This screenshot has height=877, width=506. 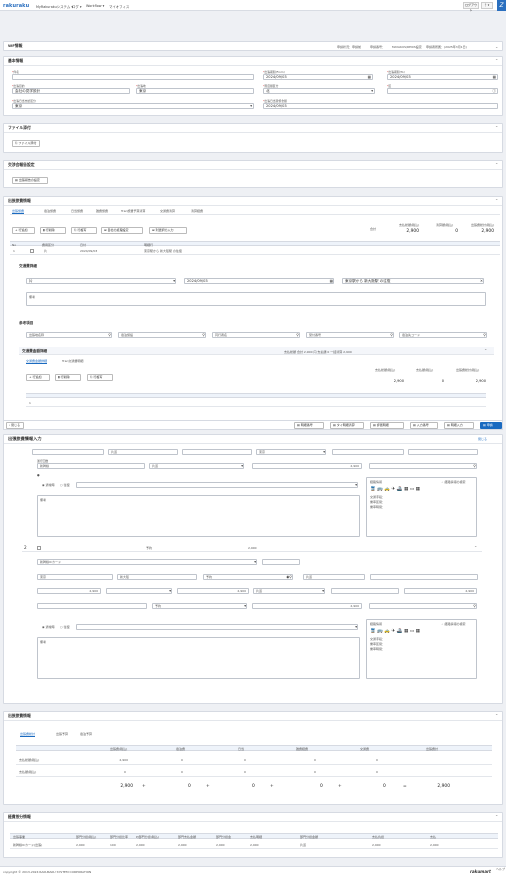 What do you see at coordinates (491, 425) in the screenshot?
I see `submit-button: ▤ 申請` at bounding box center [491, 425].